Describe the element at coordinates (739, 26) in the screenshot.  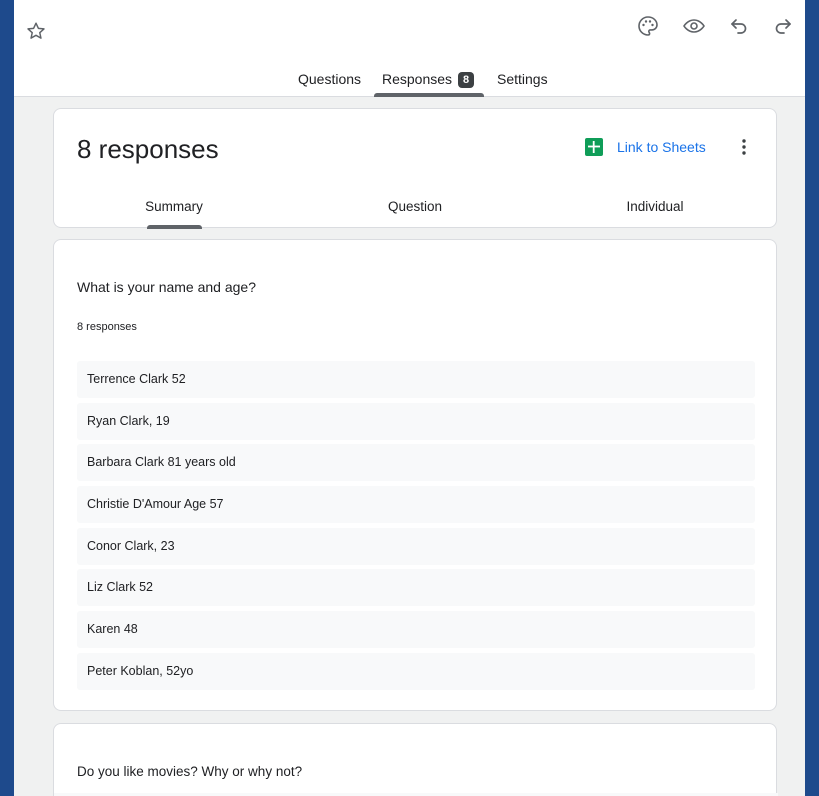
I see `undo-icon` at that location.